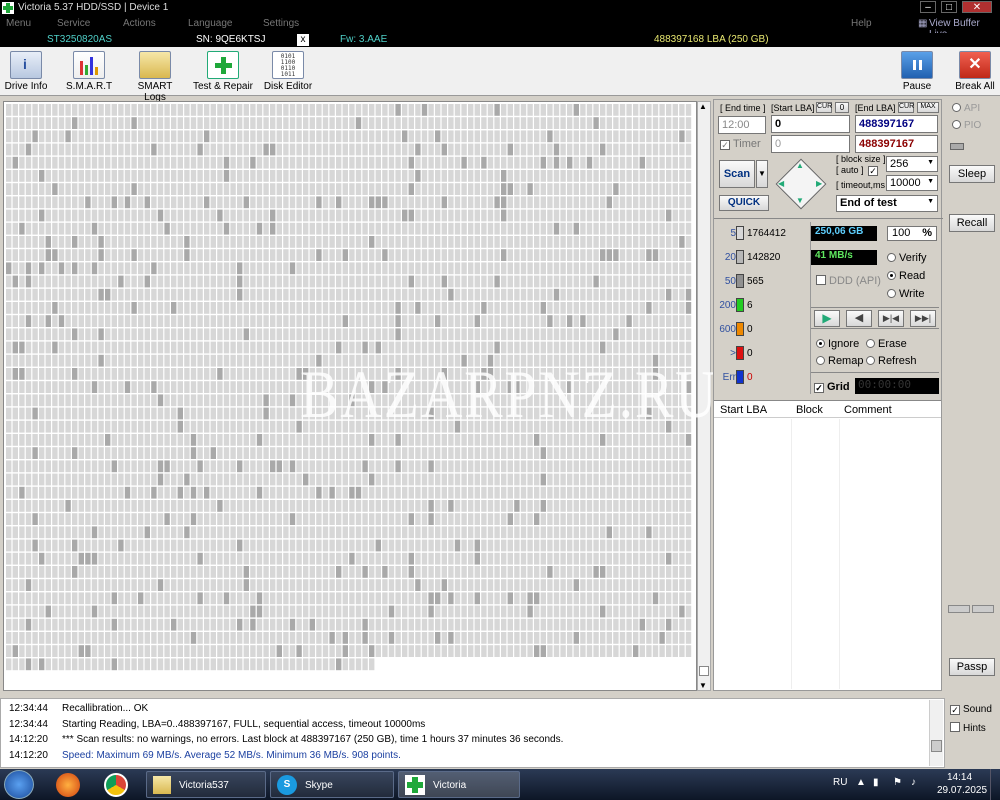 The height and width of the screenshot is (800, 1000). I want to click on side-slider-right, so click(983, 609).